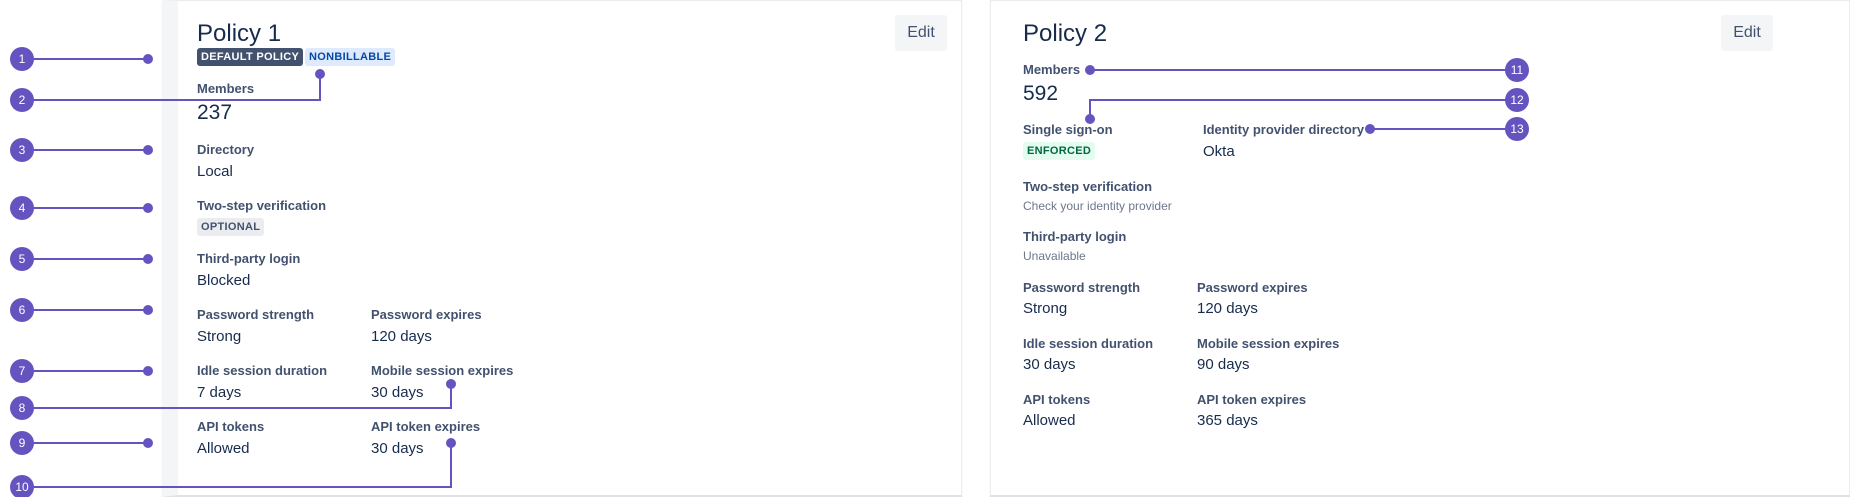 The width and height of the screenshot is (1850, 497). I want to click on sso-enforced-badge: ENFORCED, so click(1059, 151).